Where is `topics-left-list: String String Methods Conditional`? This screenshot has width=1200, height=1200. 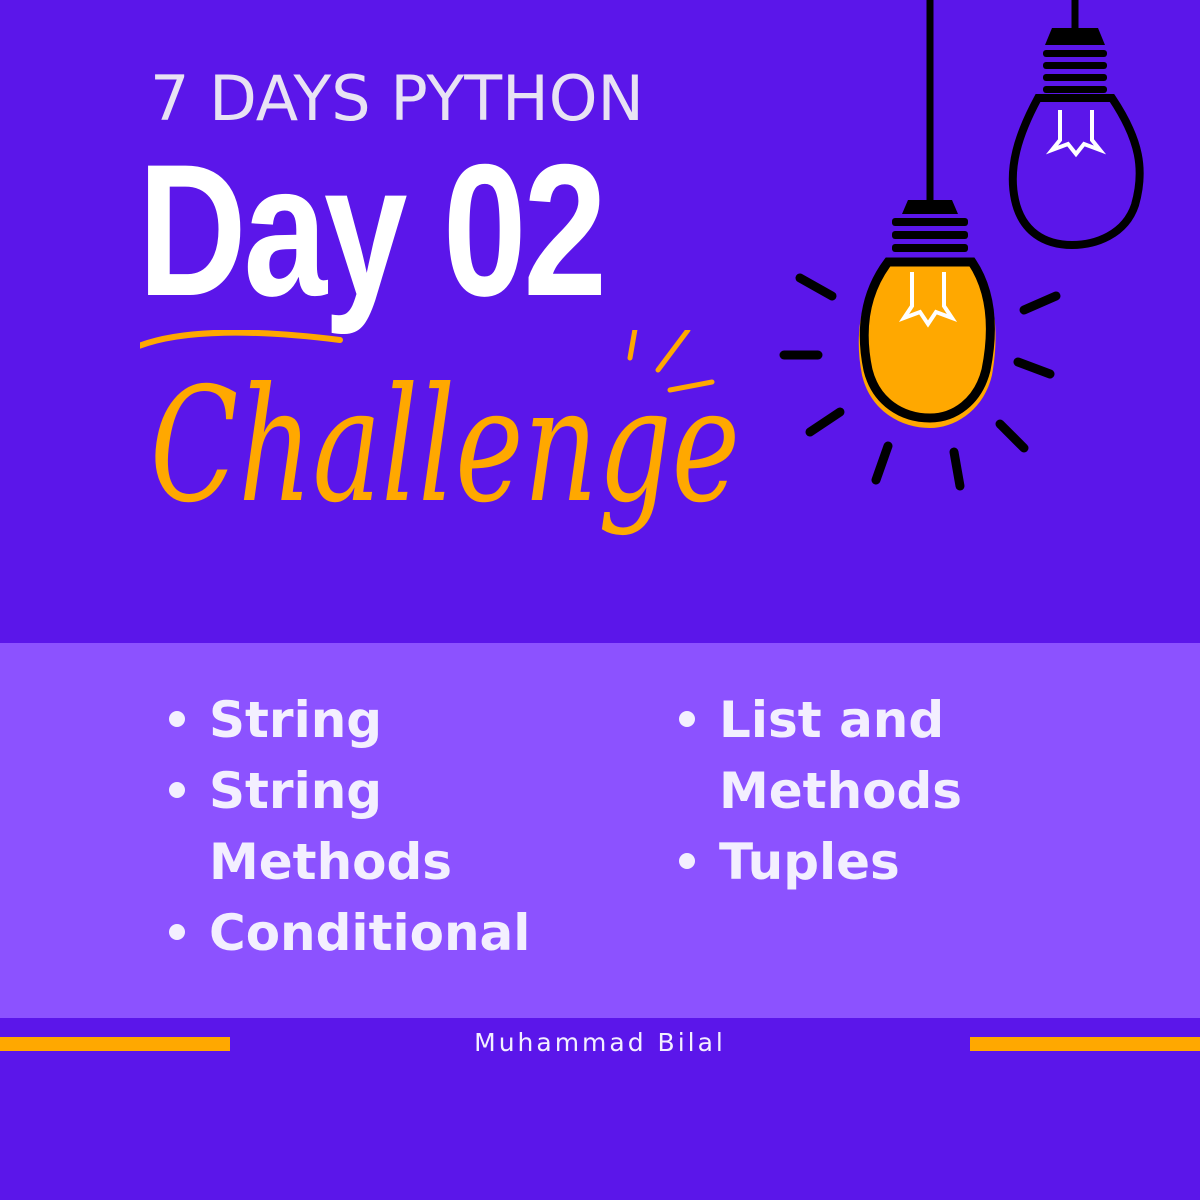 topics-left-list: String String Methods Conditional is located at coordinates (375, 827).